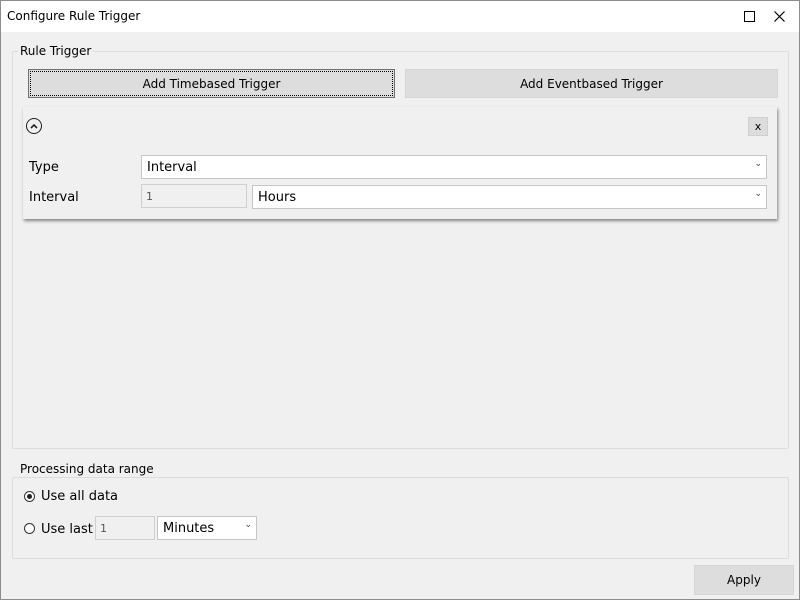 The width and height of the screenshot is (800, 600). I want to click on type-select-value: Interval, so click(172, 167).